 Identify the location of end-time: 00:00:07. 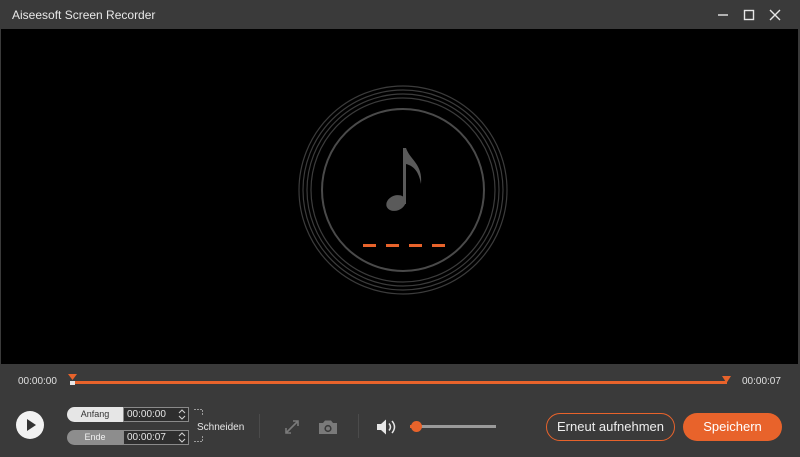
(761, 381).